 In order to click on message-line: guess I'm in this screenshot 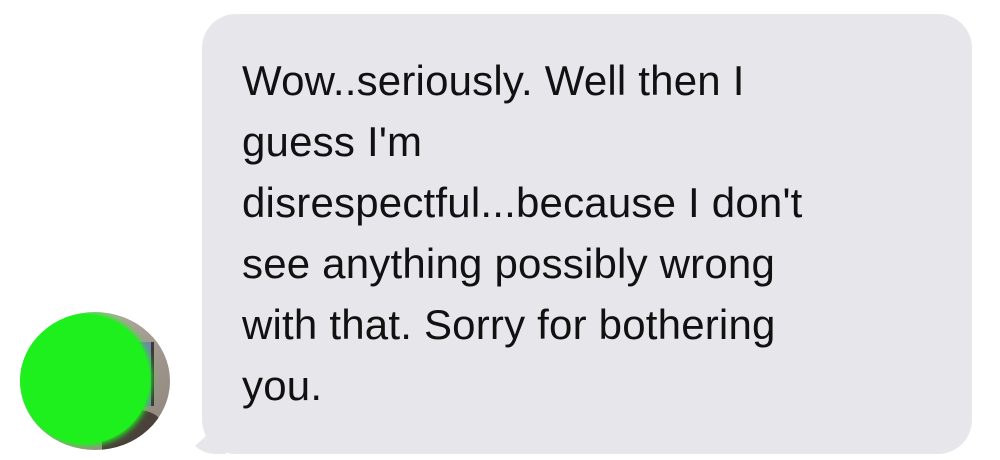, I will do `click(332, 141)`.